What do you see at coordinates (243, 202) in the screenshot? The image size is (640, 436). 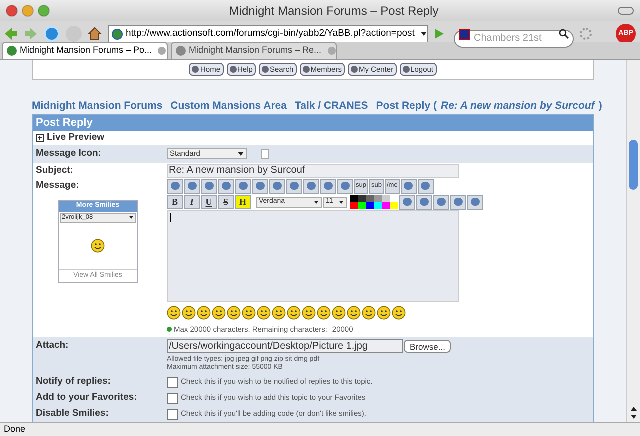 I see `format-button: H` at bounding box center [243, 202].